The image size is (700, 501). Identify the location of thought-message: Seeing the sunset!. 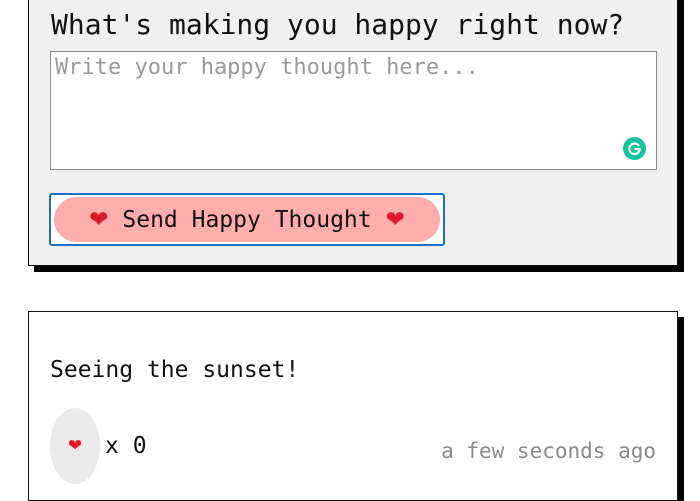
(175, 370).